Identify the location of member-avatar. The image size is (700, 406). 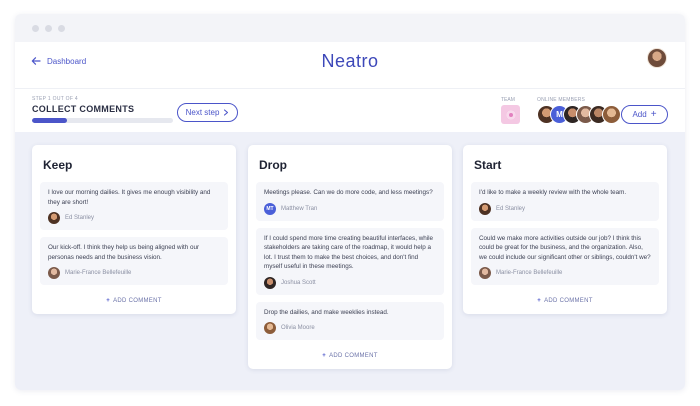
(611, 114).